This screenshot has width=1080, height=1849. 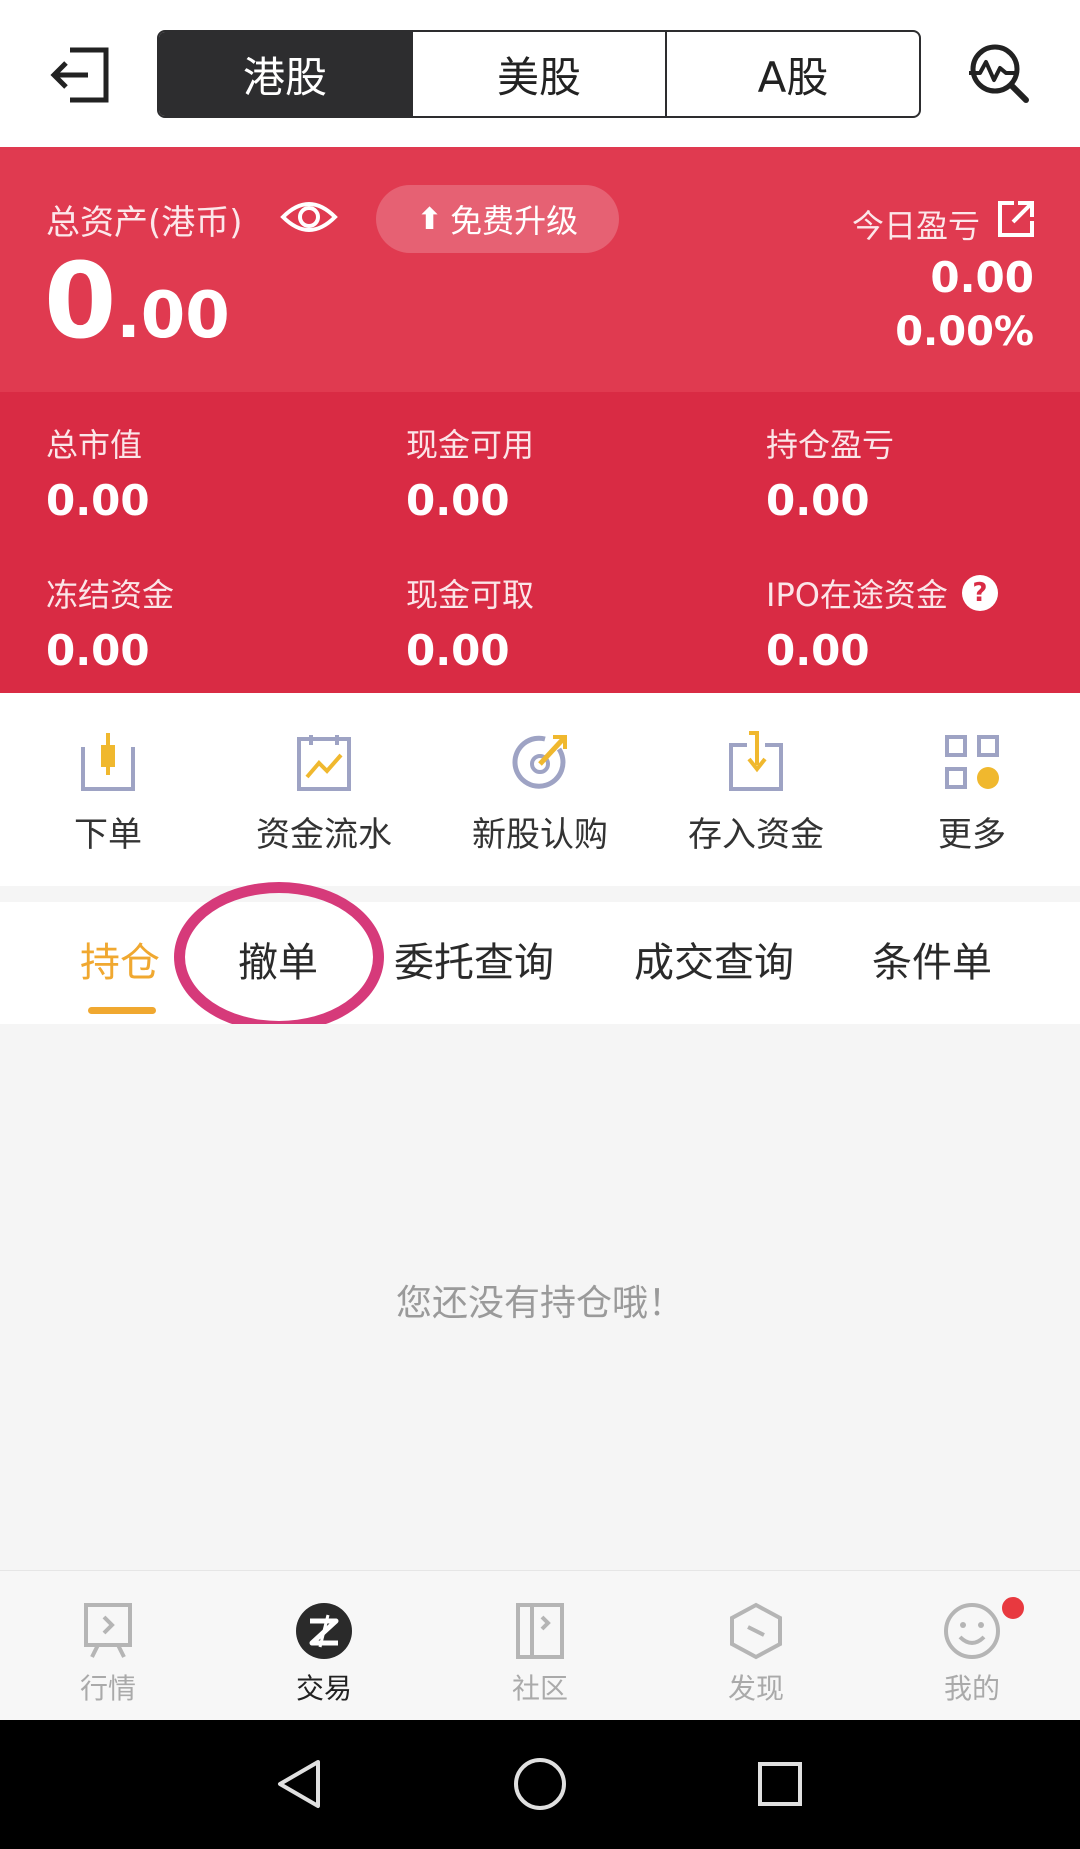 I want to click on action-place-order: 下单, so click(x=108, y=789).